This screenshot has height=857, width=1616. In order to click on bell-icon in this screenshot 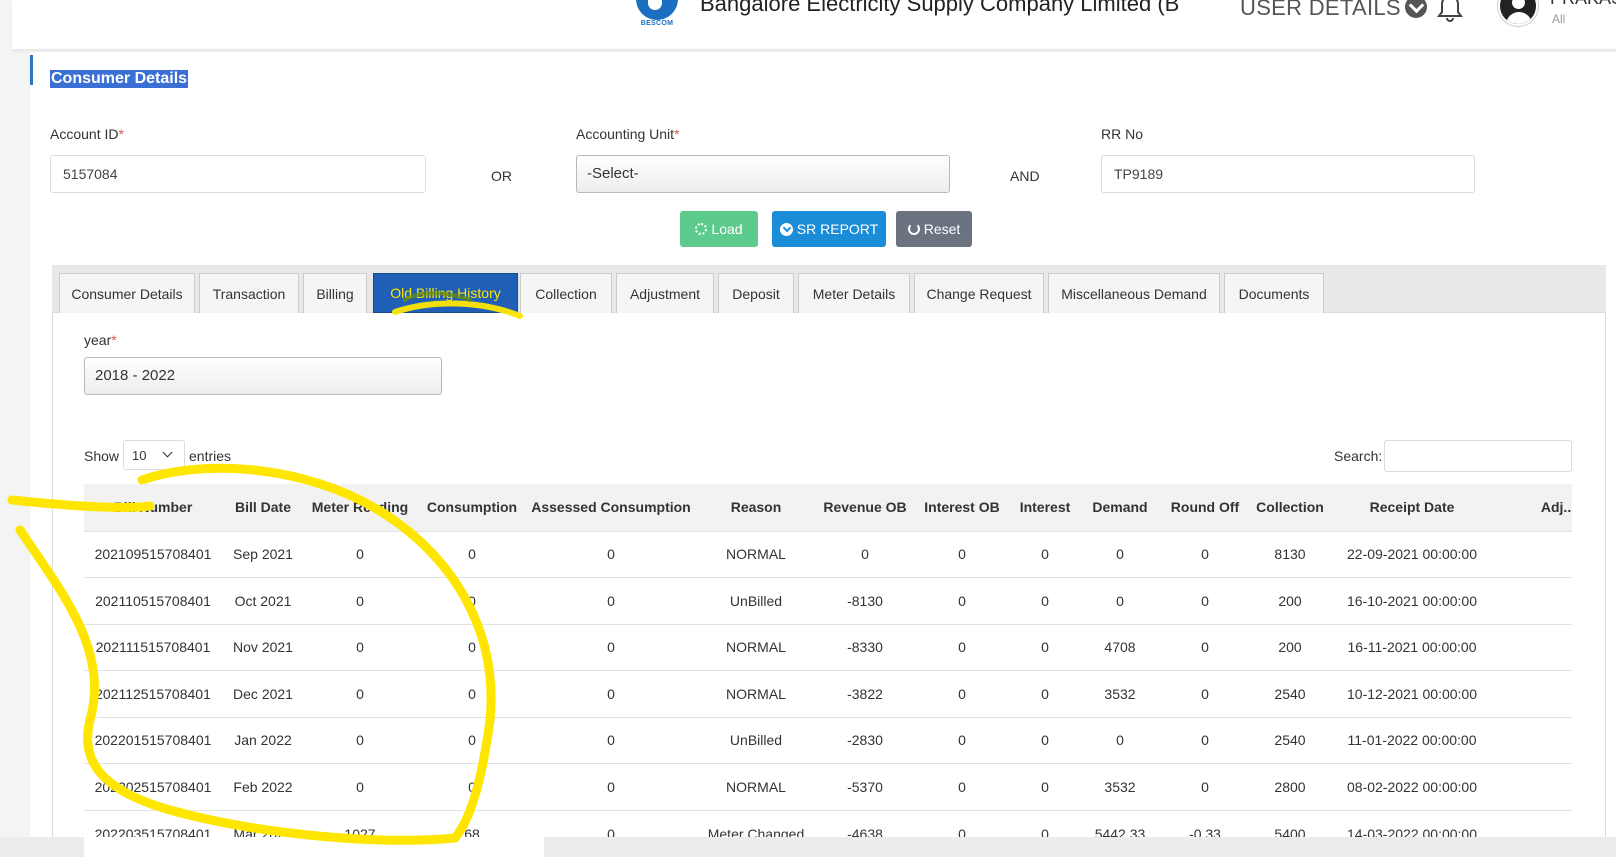, I will do `click(1450, 11)`.